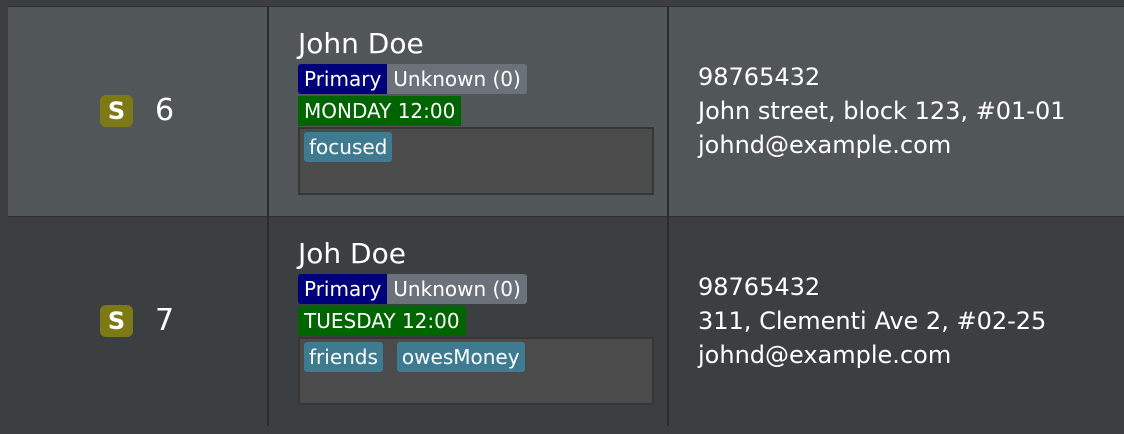 The image size is (1124, 434). I want to click on tag: friends, so click(343, 357).